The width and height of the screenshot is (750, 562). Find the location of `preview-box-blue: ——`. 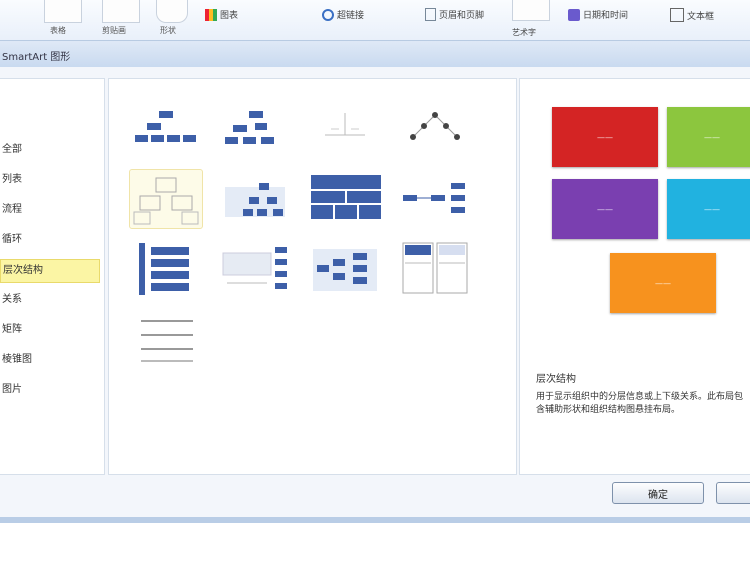

preview-box-blue: —— is located at coordinates (708, 209).